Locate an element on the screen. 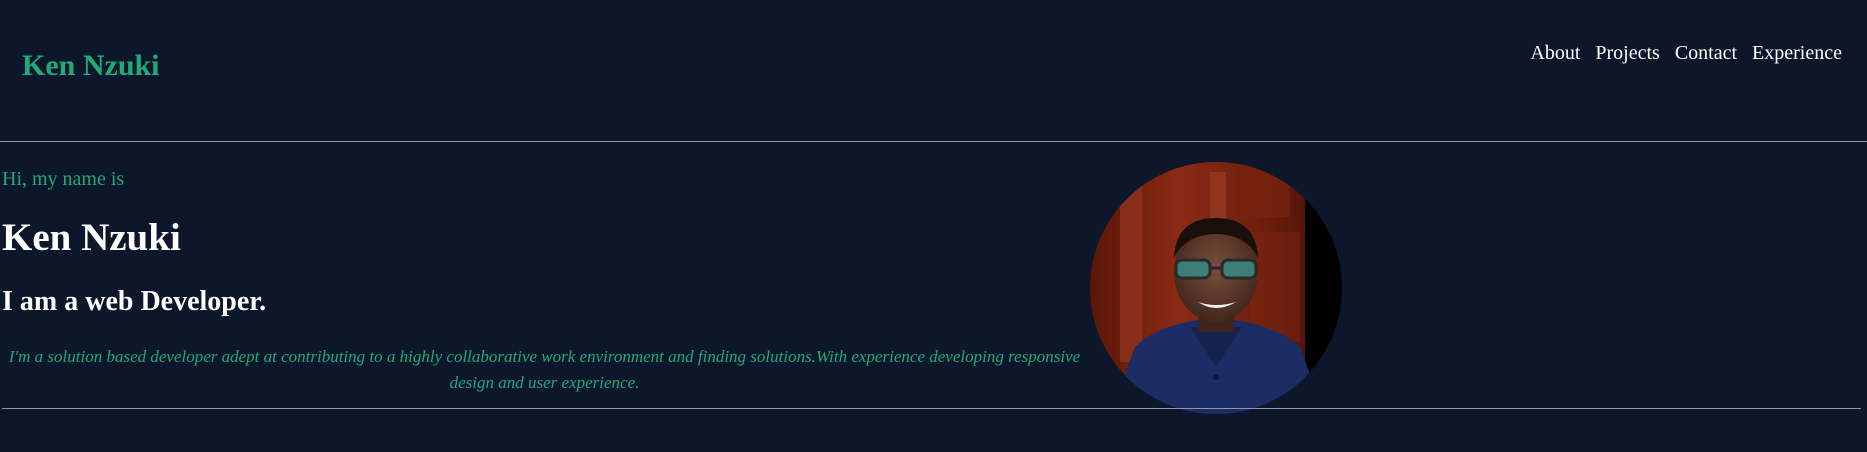  profile-photo is located at coordinates (1216, 288).